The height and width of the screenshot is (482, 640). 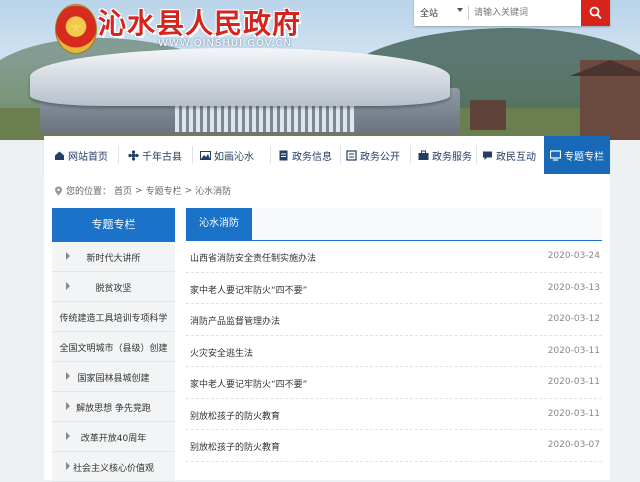 I want to click on article-date: 2020-03-24, so click(x=573, y=256).